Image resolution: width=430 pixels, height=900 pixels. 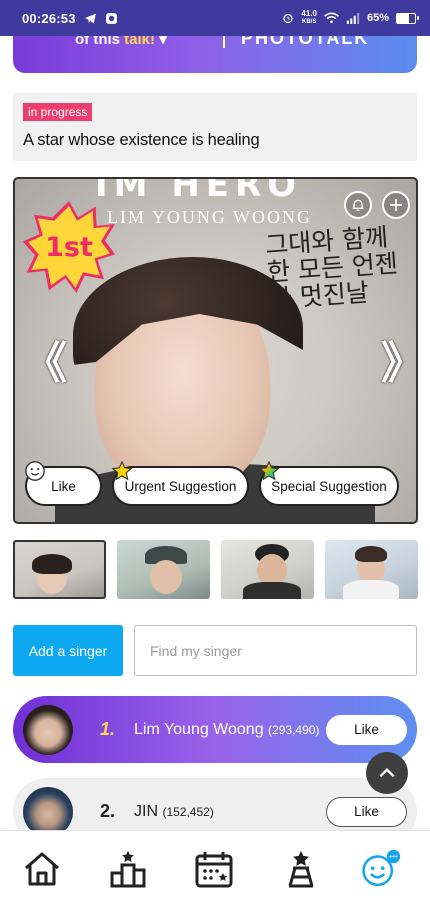 What do you see at coordinates (209, 217) in the screenshot?
I see `photo-overlay-subtitle: LIM YOUNG WOONG` at bounding box center [209, 217].